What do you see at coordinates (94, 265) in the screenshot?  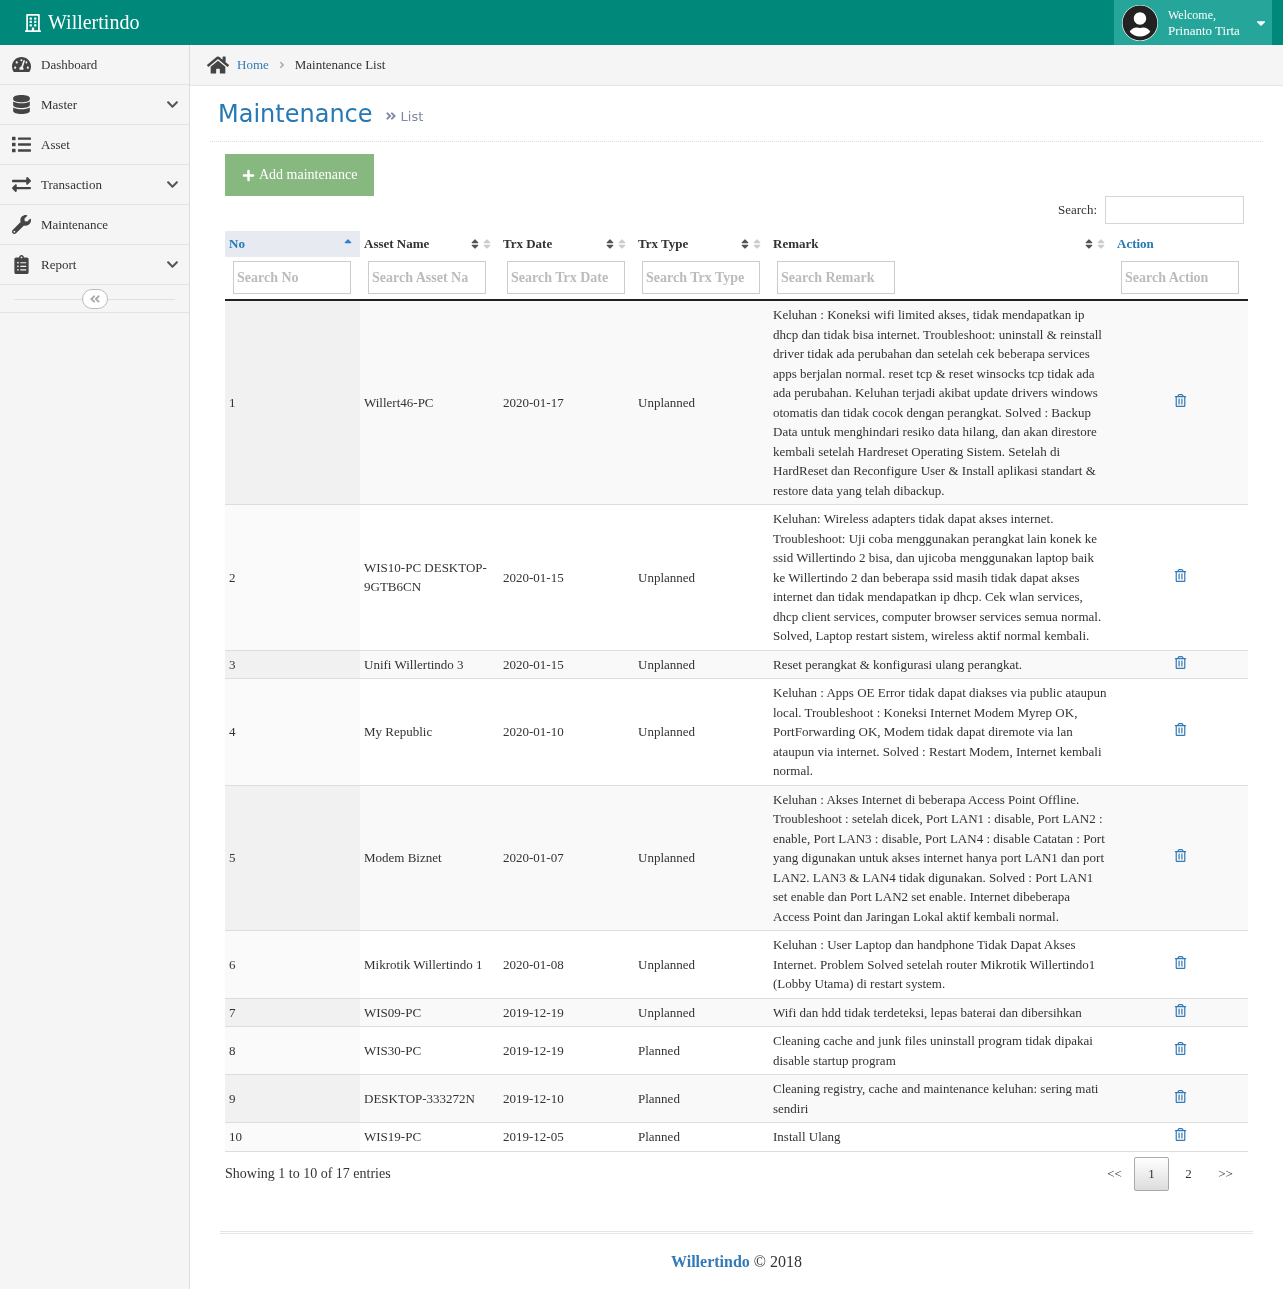 I see `sidebar-item: Report` at bounding box center [94, 265].